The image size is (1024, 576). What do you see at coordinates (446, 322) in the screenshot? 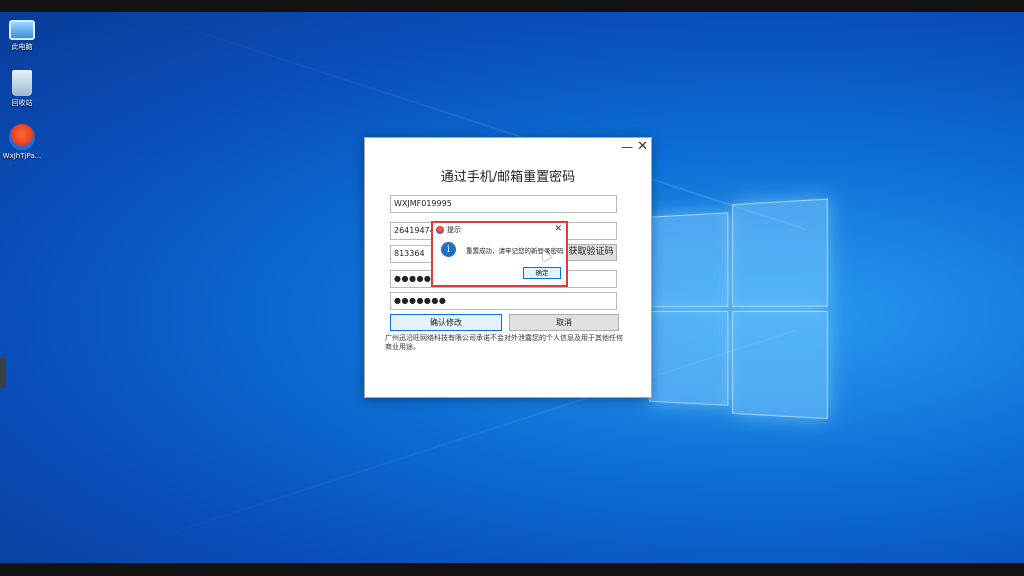
I see `confirm-button: 确认修改` at bounding box center [446, 322].